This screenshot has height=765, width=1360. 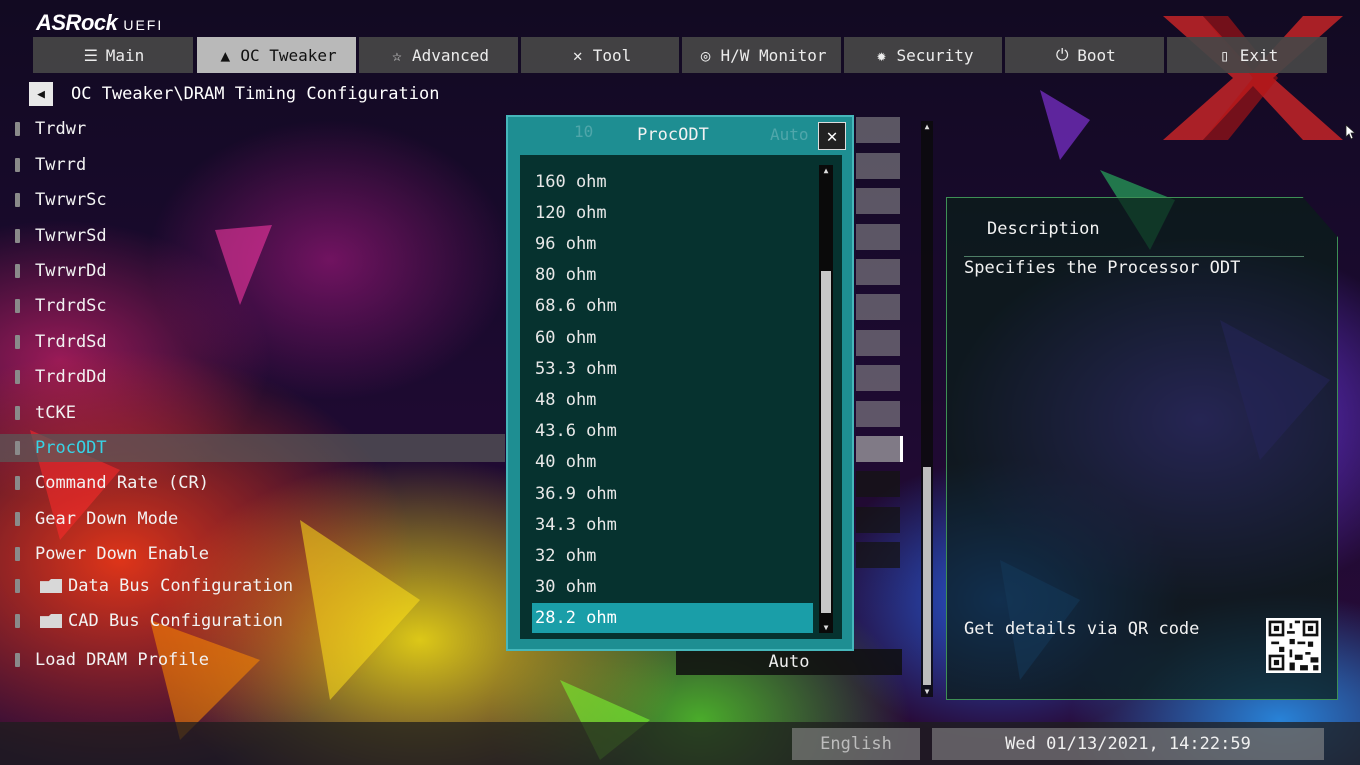 I want to click on tab-hw-monitor: ◎ H/W Monitor, so click(x=761, y=55).